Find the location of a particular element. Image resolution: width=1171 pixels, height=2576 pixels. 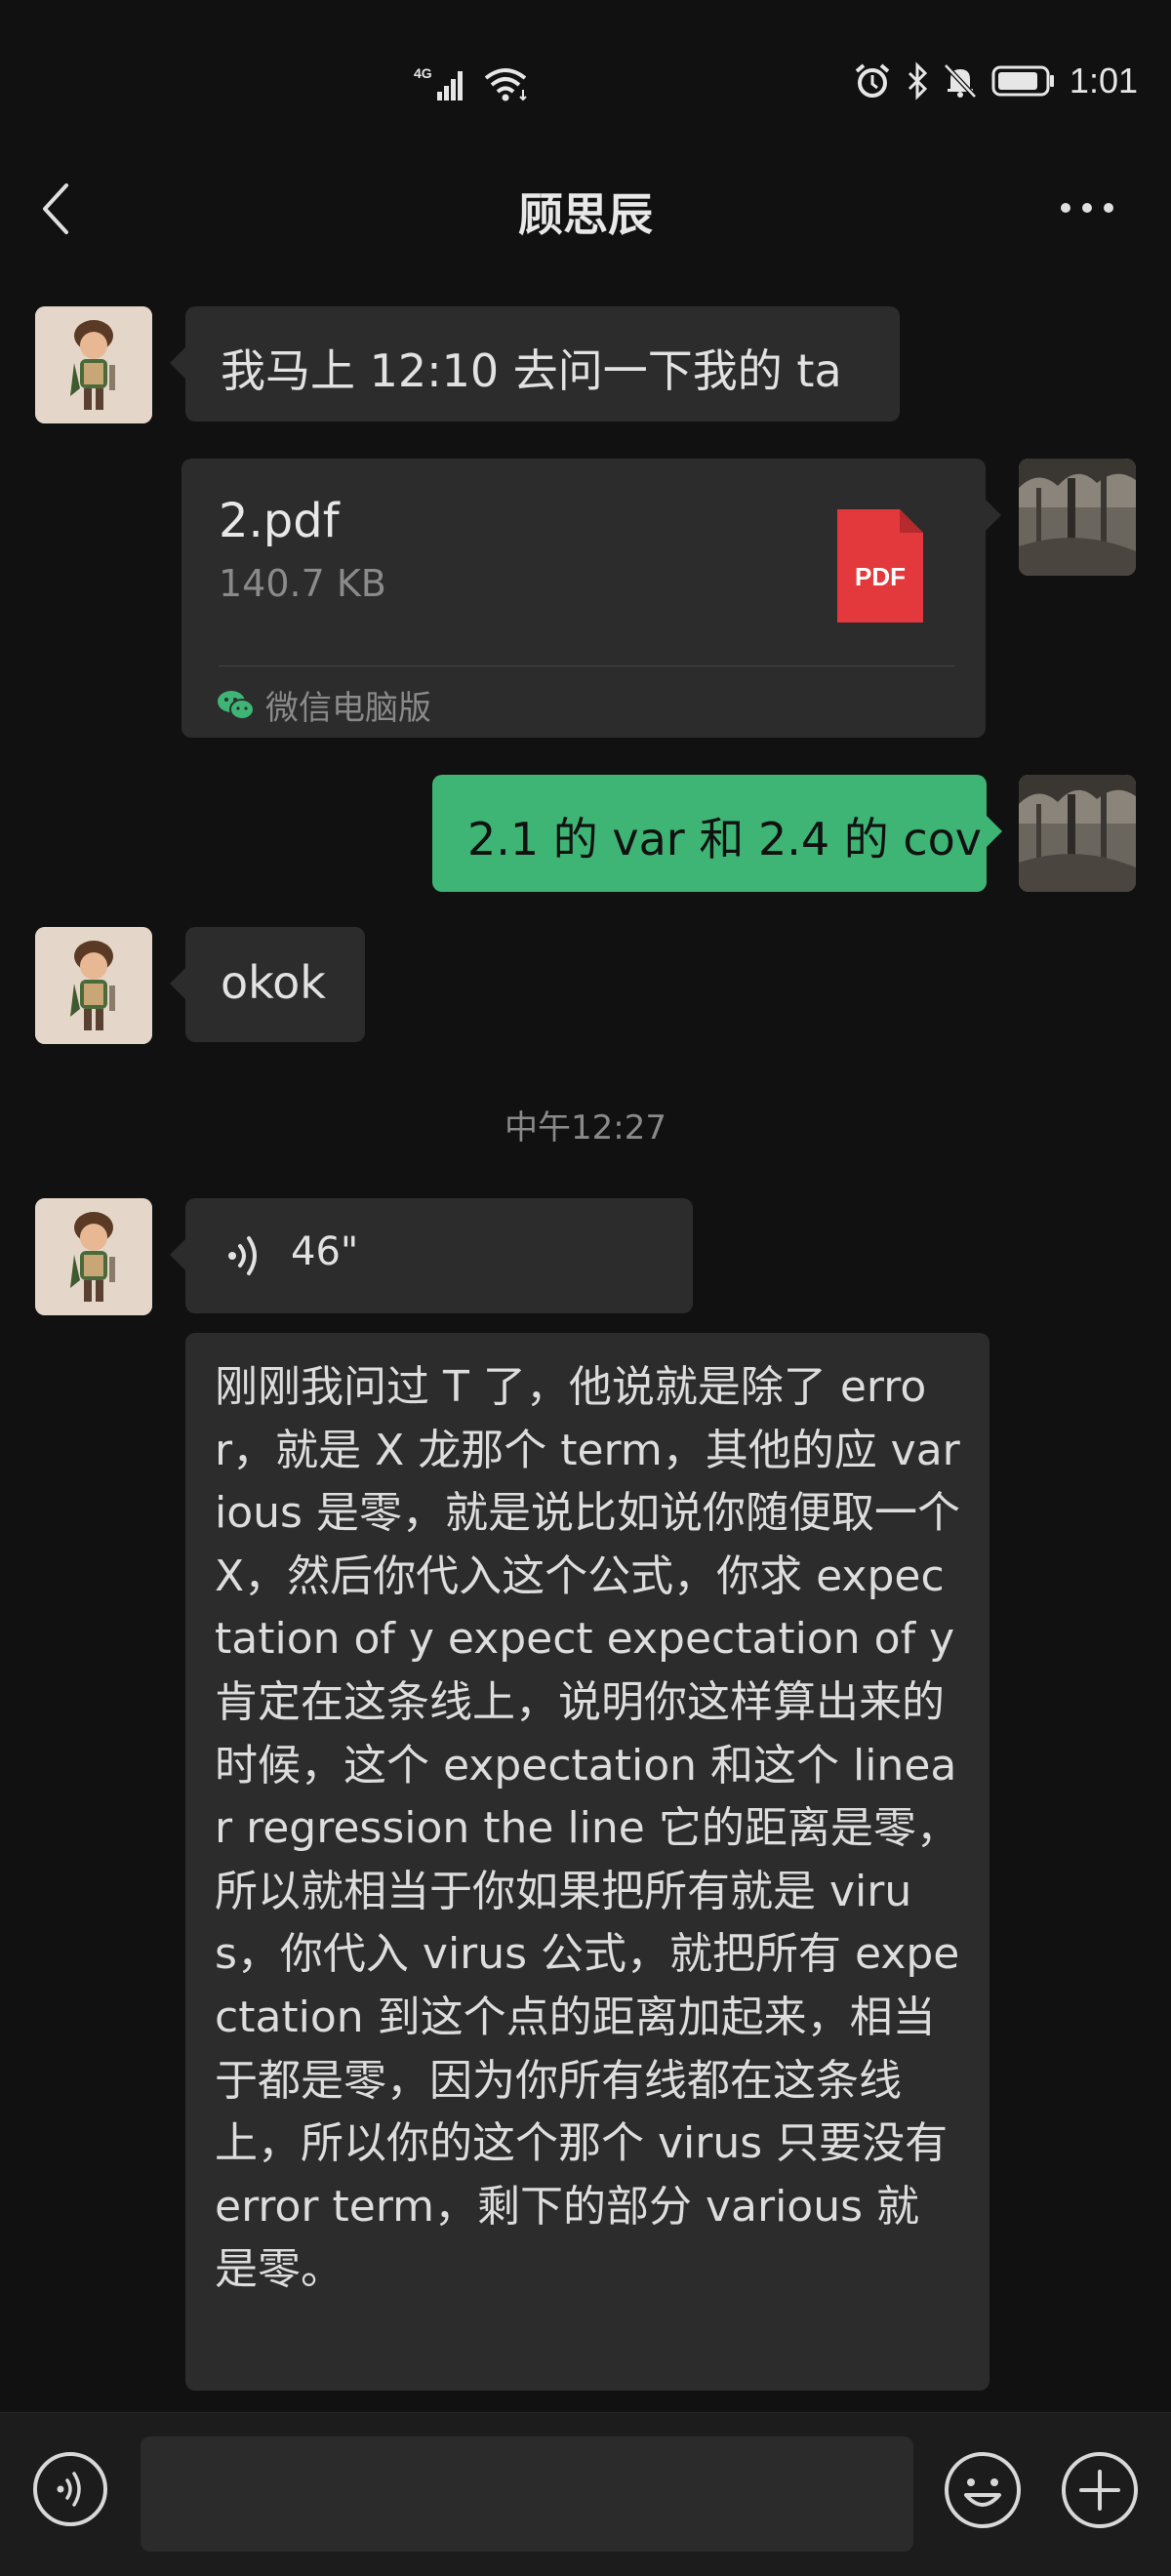

file-card-divider is located at coordinates (586, 665).